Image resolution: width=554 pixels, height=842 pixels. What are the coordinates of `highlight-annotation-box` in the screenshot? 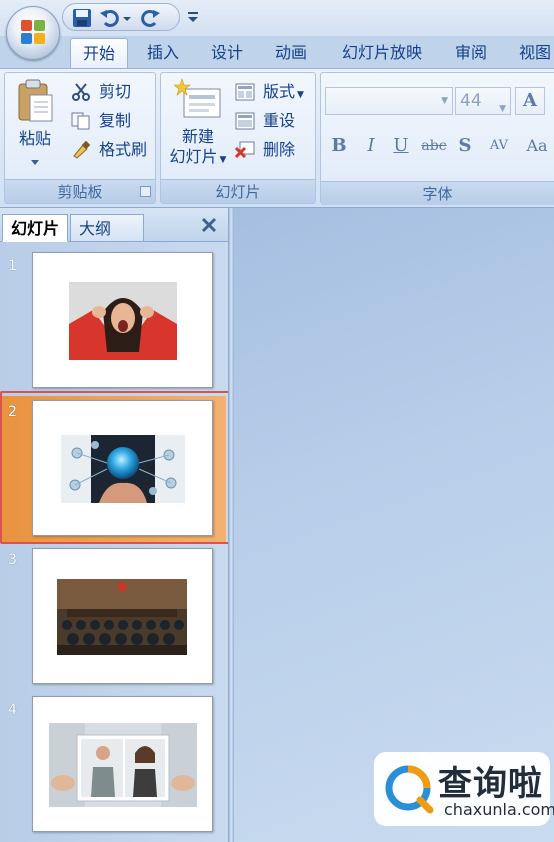 It's located at (118, 467).